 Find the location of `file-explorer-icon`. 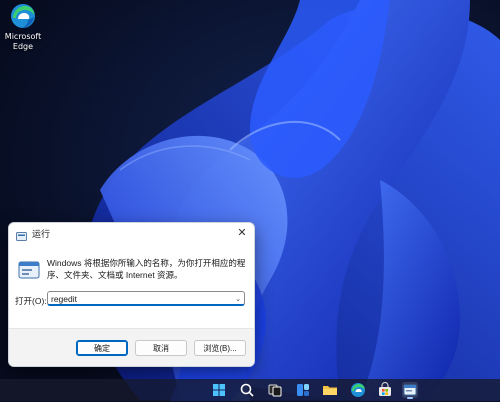

file-explorer-icon is located at coordinates (330, 390).